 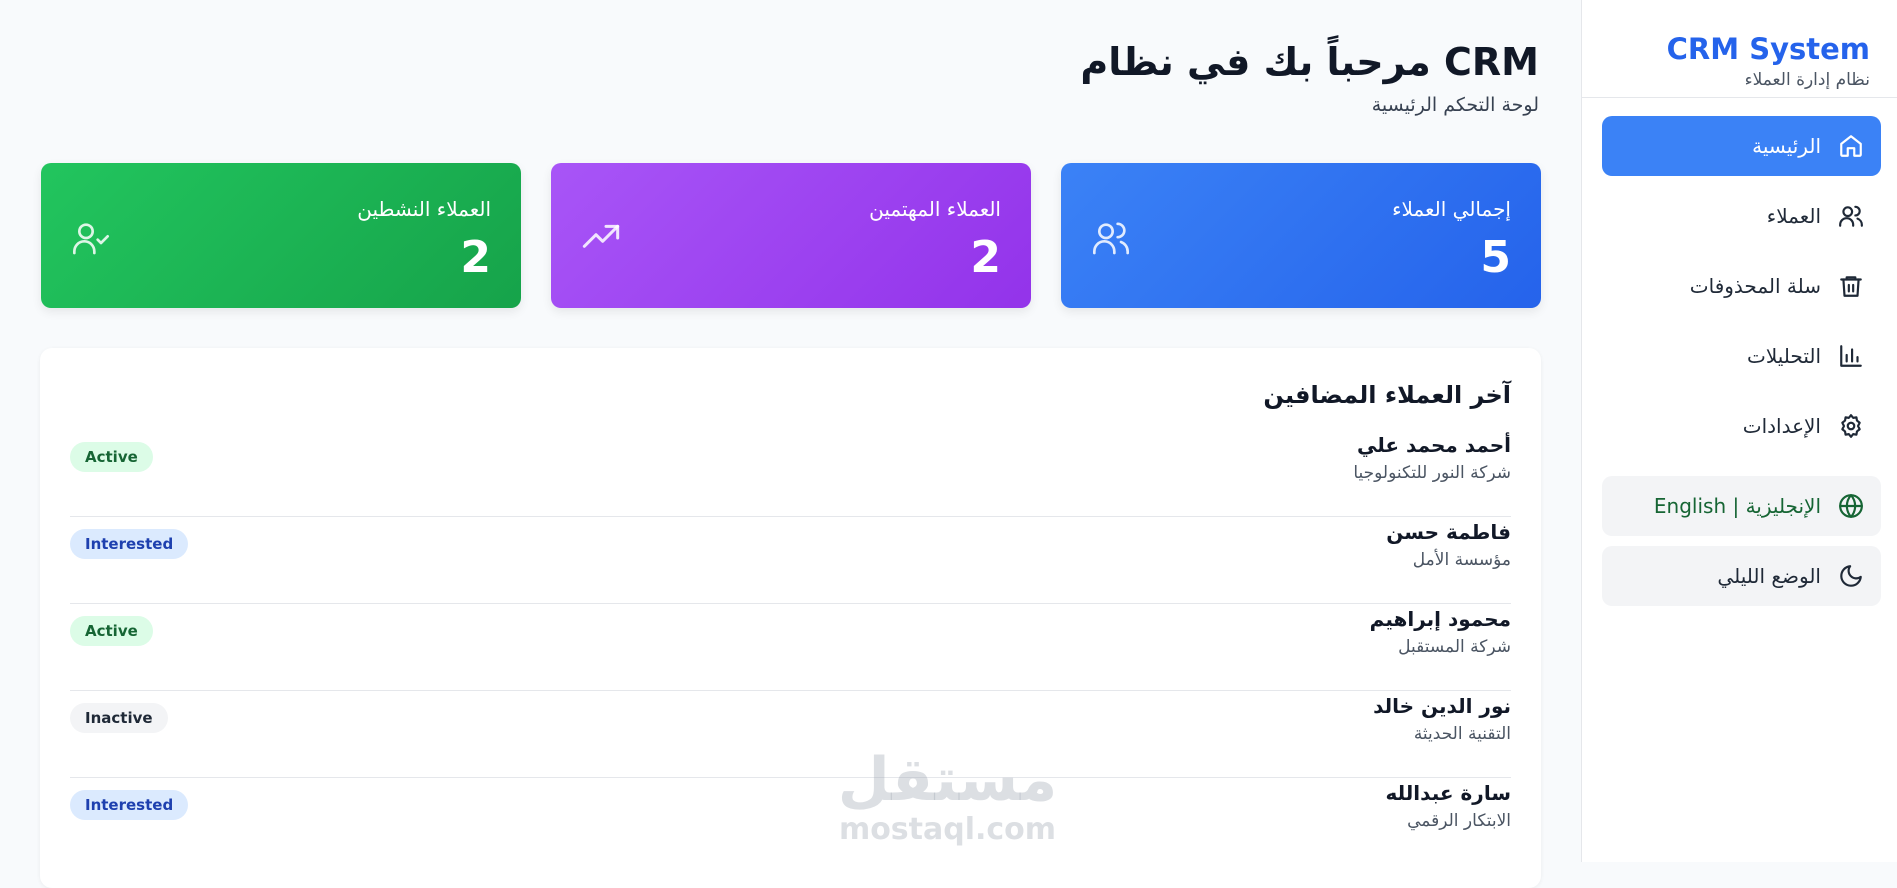 What do you see at coordinates (790, 734) in the screenshot?
I see `list-item: نور الدين خالد التقنية الحديثة Inactive` at bounding box center [790, 734].